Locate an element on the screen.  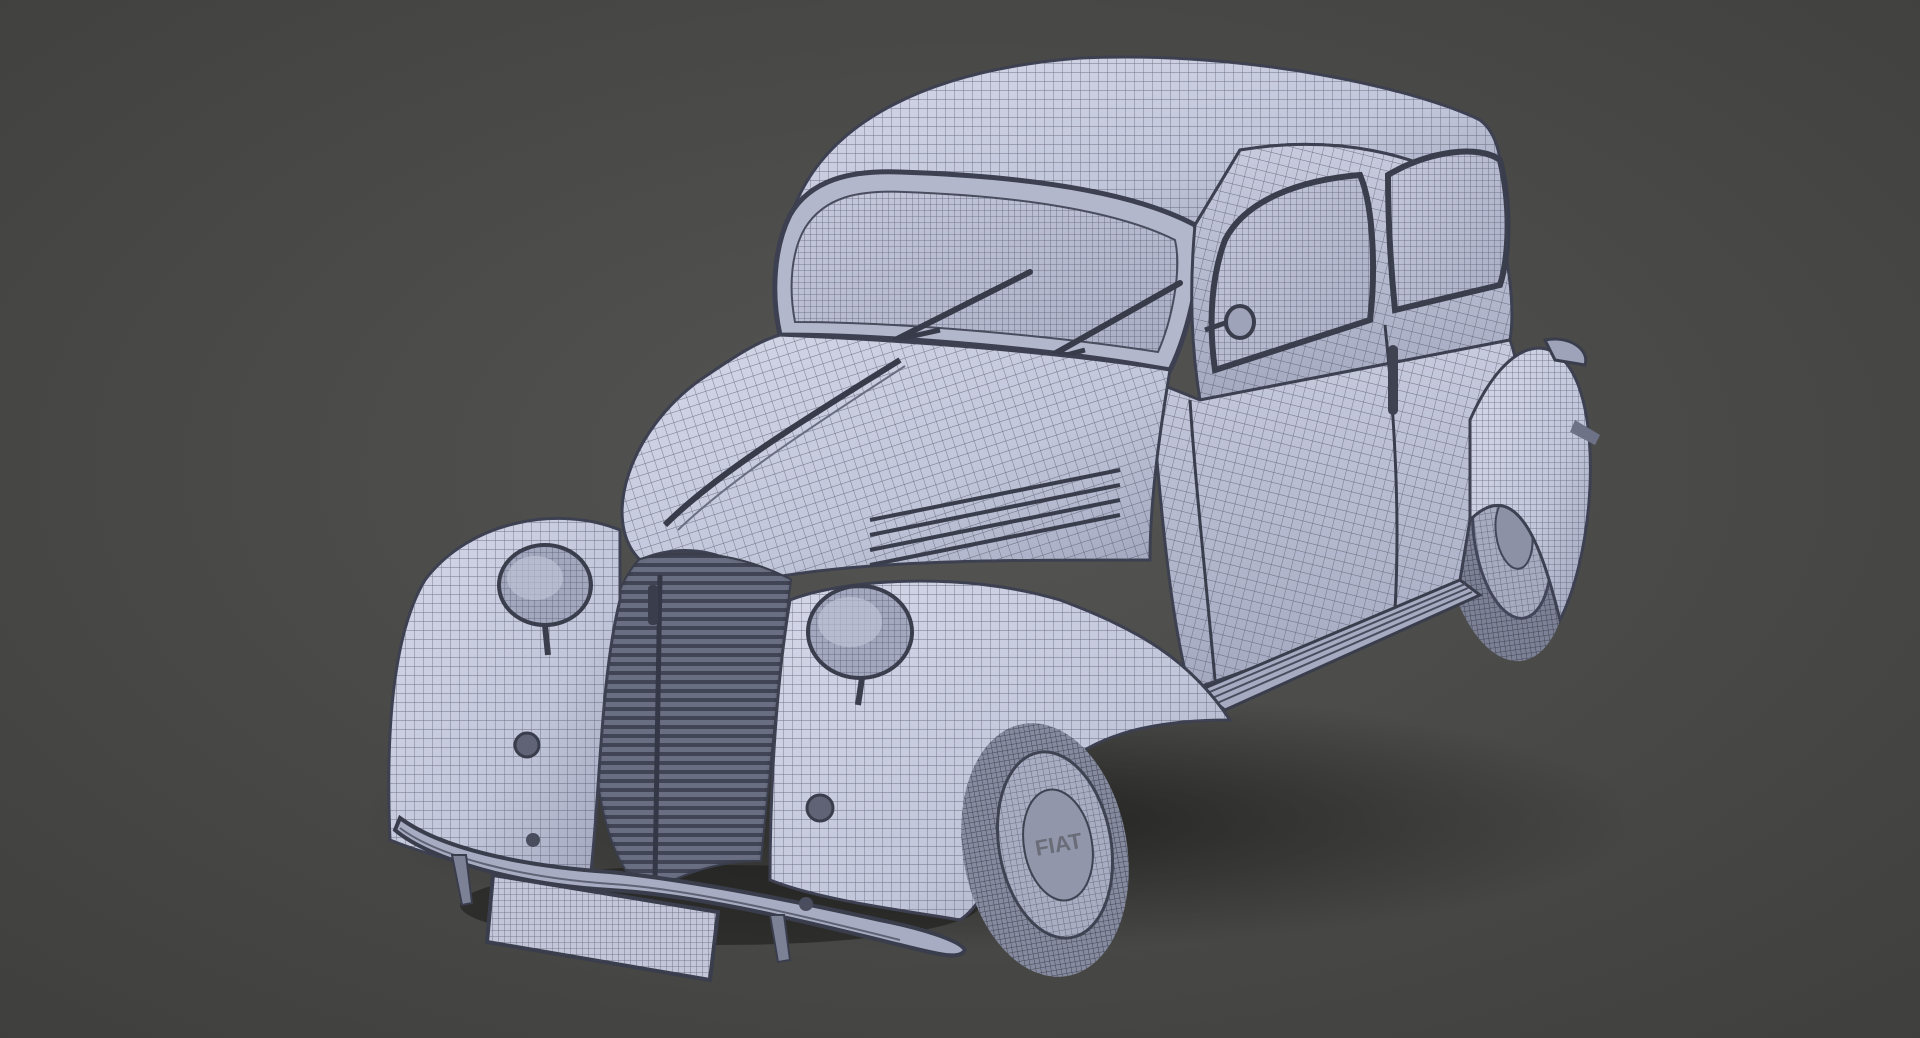
grille is located at coordinates (694, 722).